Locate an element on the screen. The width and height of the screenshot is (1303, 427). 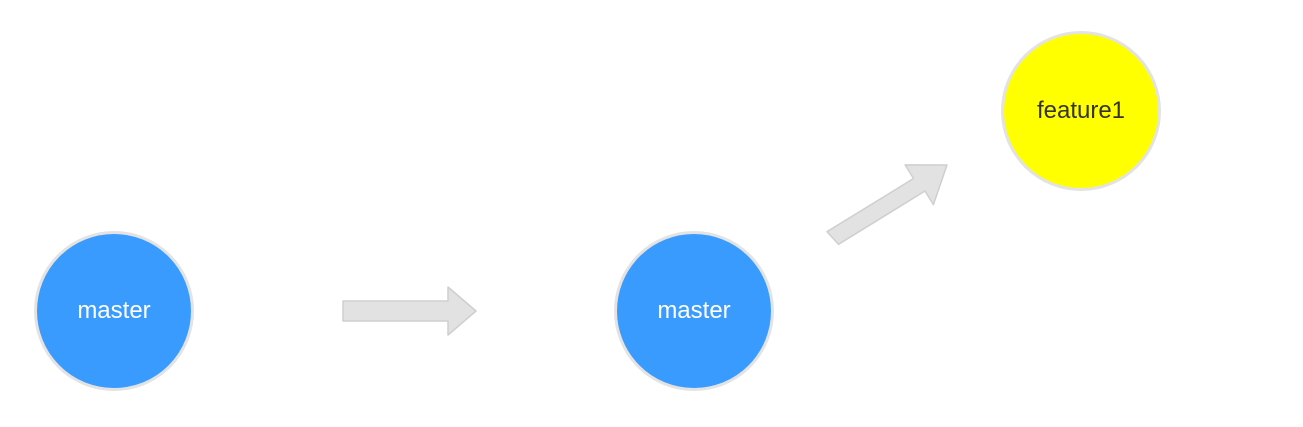
master-node-left-label: master is located at coordinates (114, 310).